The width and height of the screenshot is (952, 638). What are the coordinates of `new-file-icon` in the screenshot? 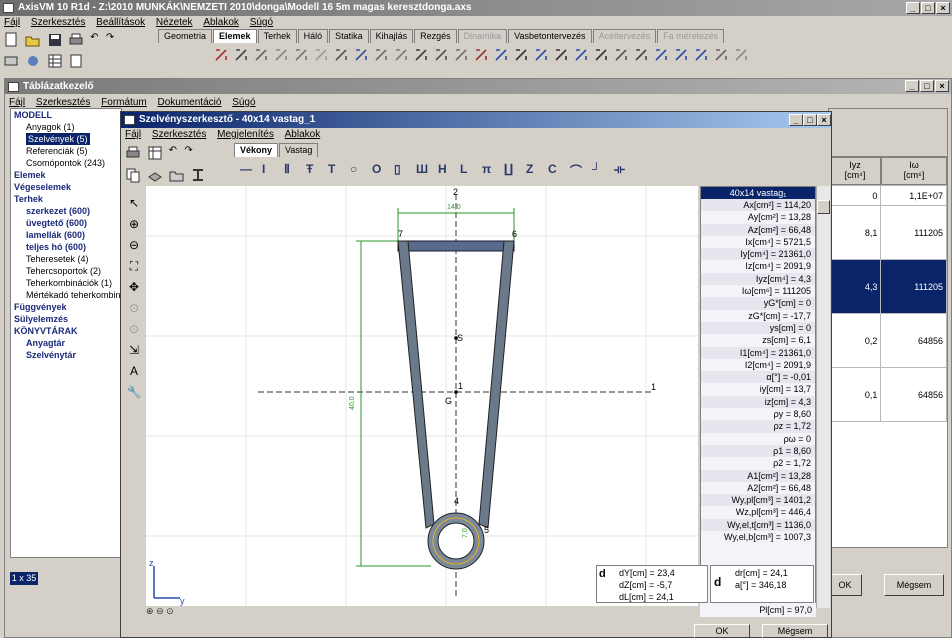 It's located at (10, 39).